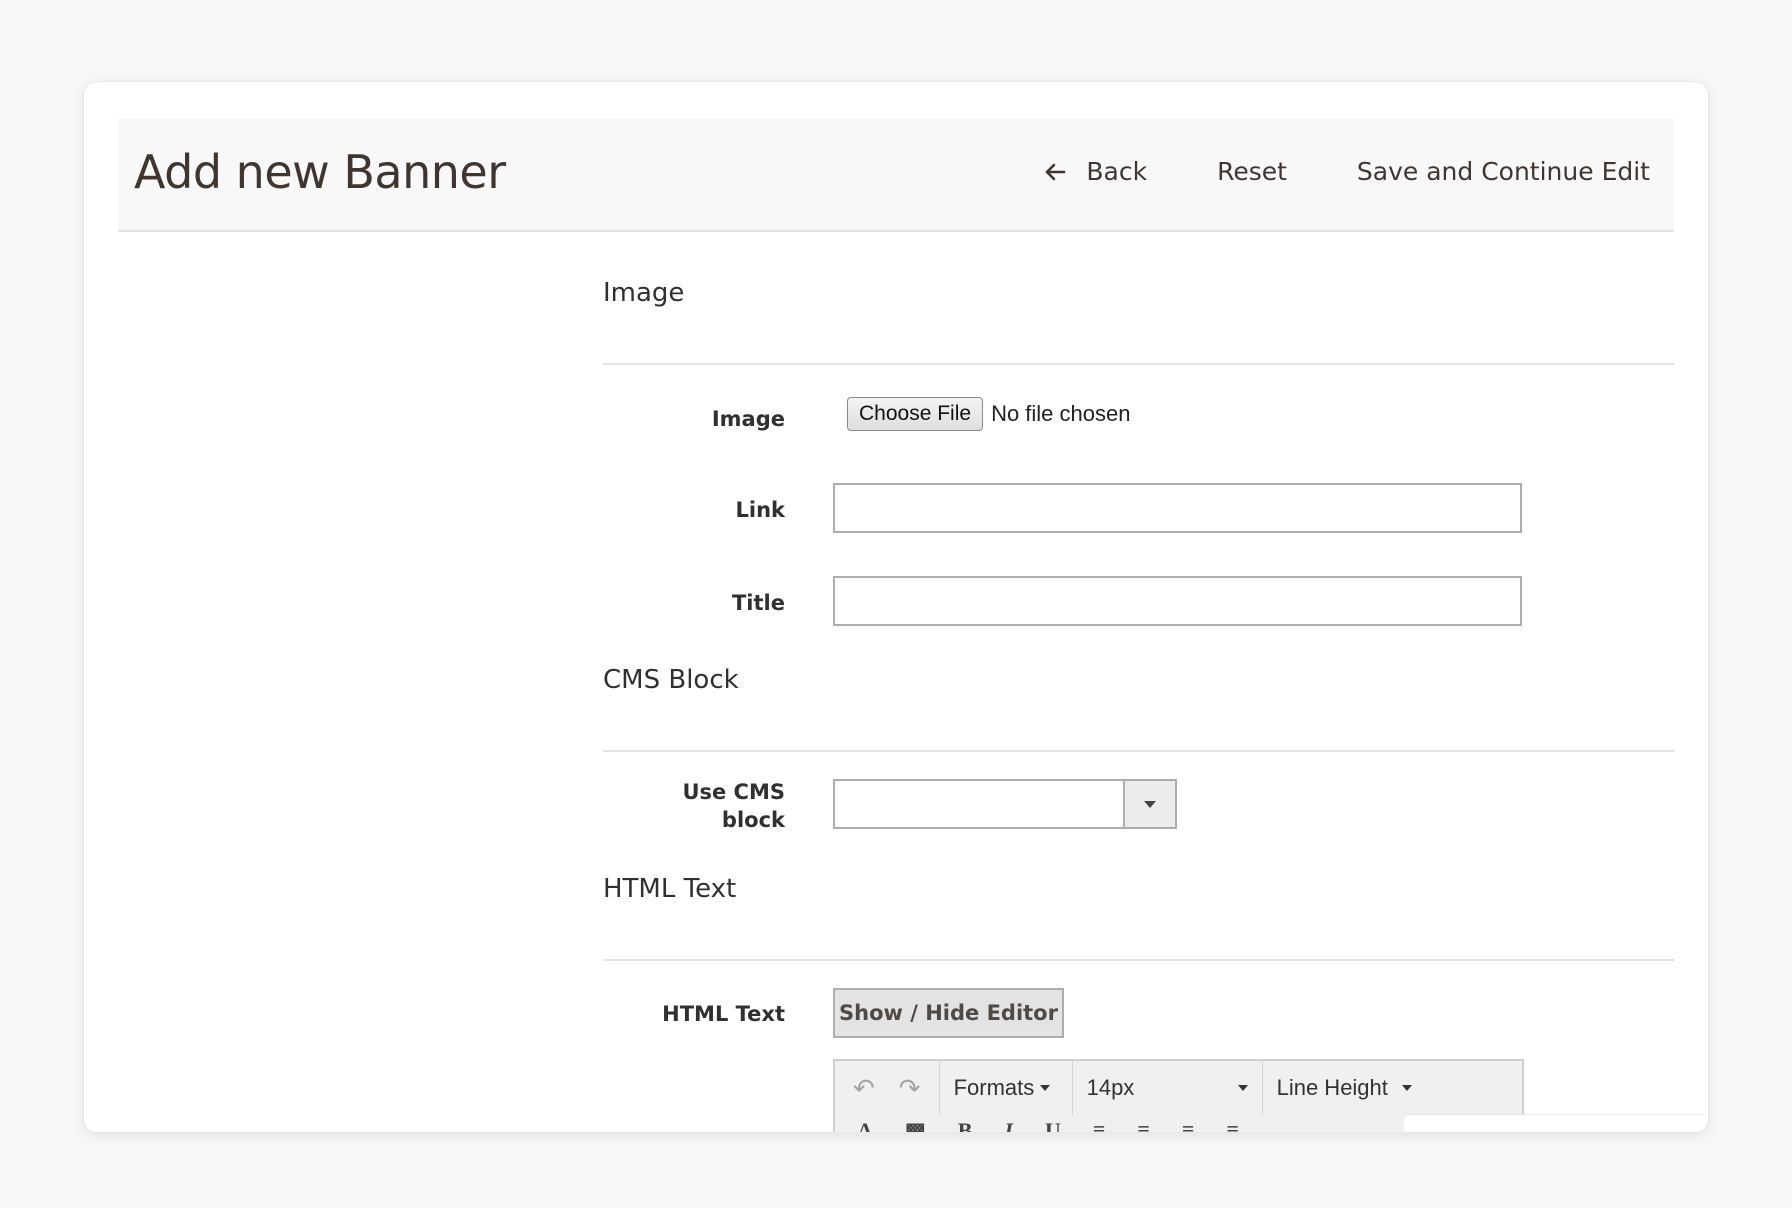 Image resolution: width=1792 pixels, height=1208 pixels. What do you see at coordinates (753, 820) in the screenshot?
I see `use-cms-block-label-line2: block` at bounding box center [753, 820].